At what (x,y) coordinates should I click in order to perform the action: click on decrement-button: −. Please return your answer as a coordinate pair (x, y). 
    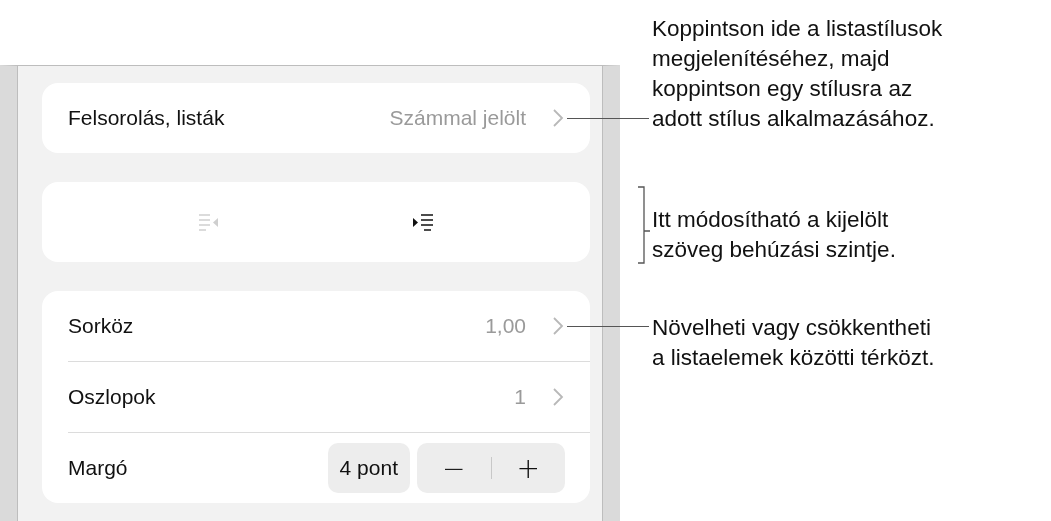
    Looking at the image, I should click on (454, 468).